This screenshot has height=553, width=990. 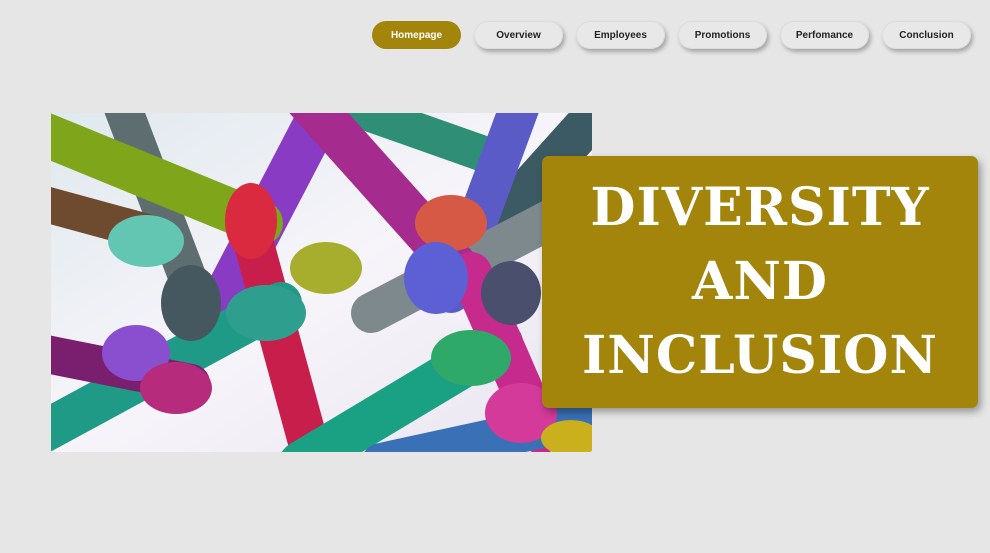 I want to click on title-line-2: AND, so click(x=760, y=281).